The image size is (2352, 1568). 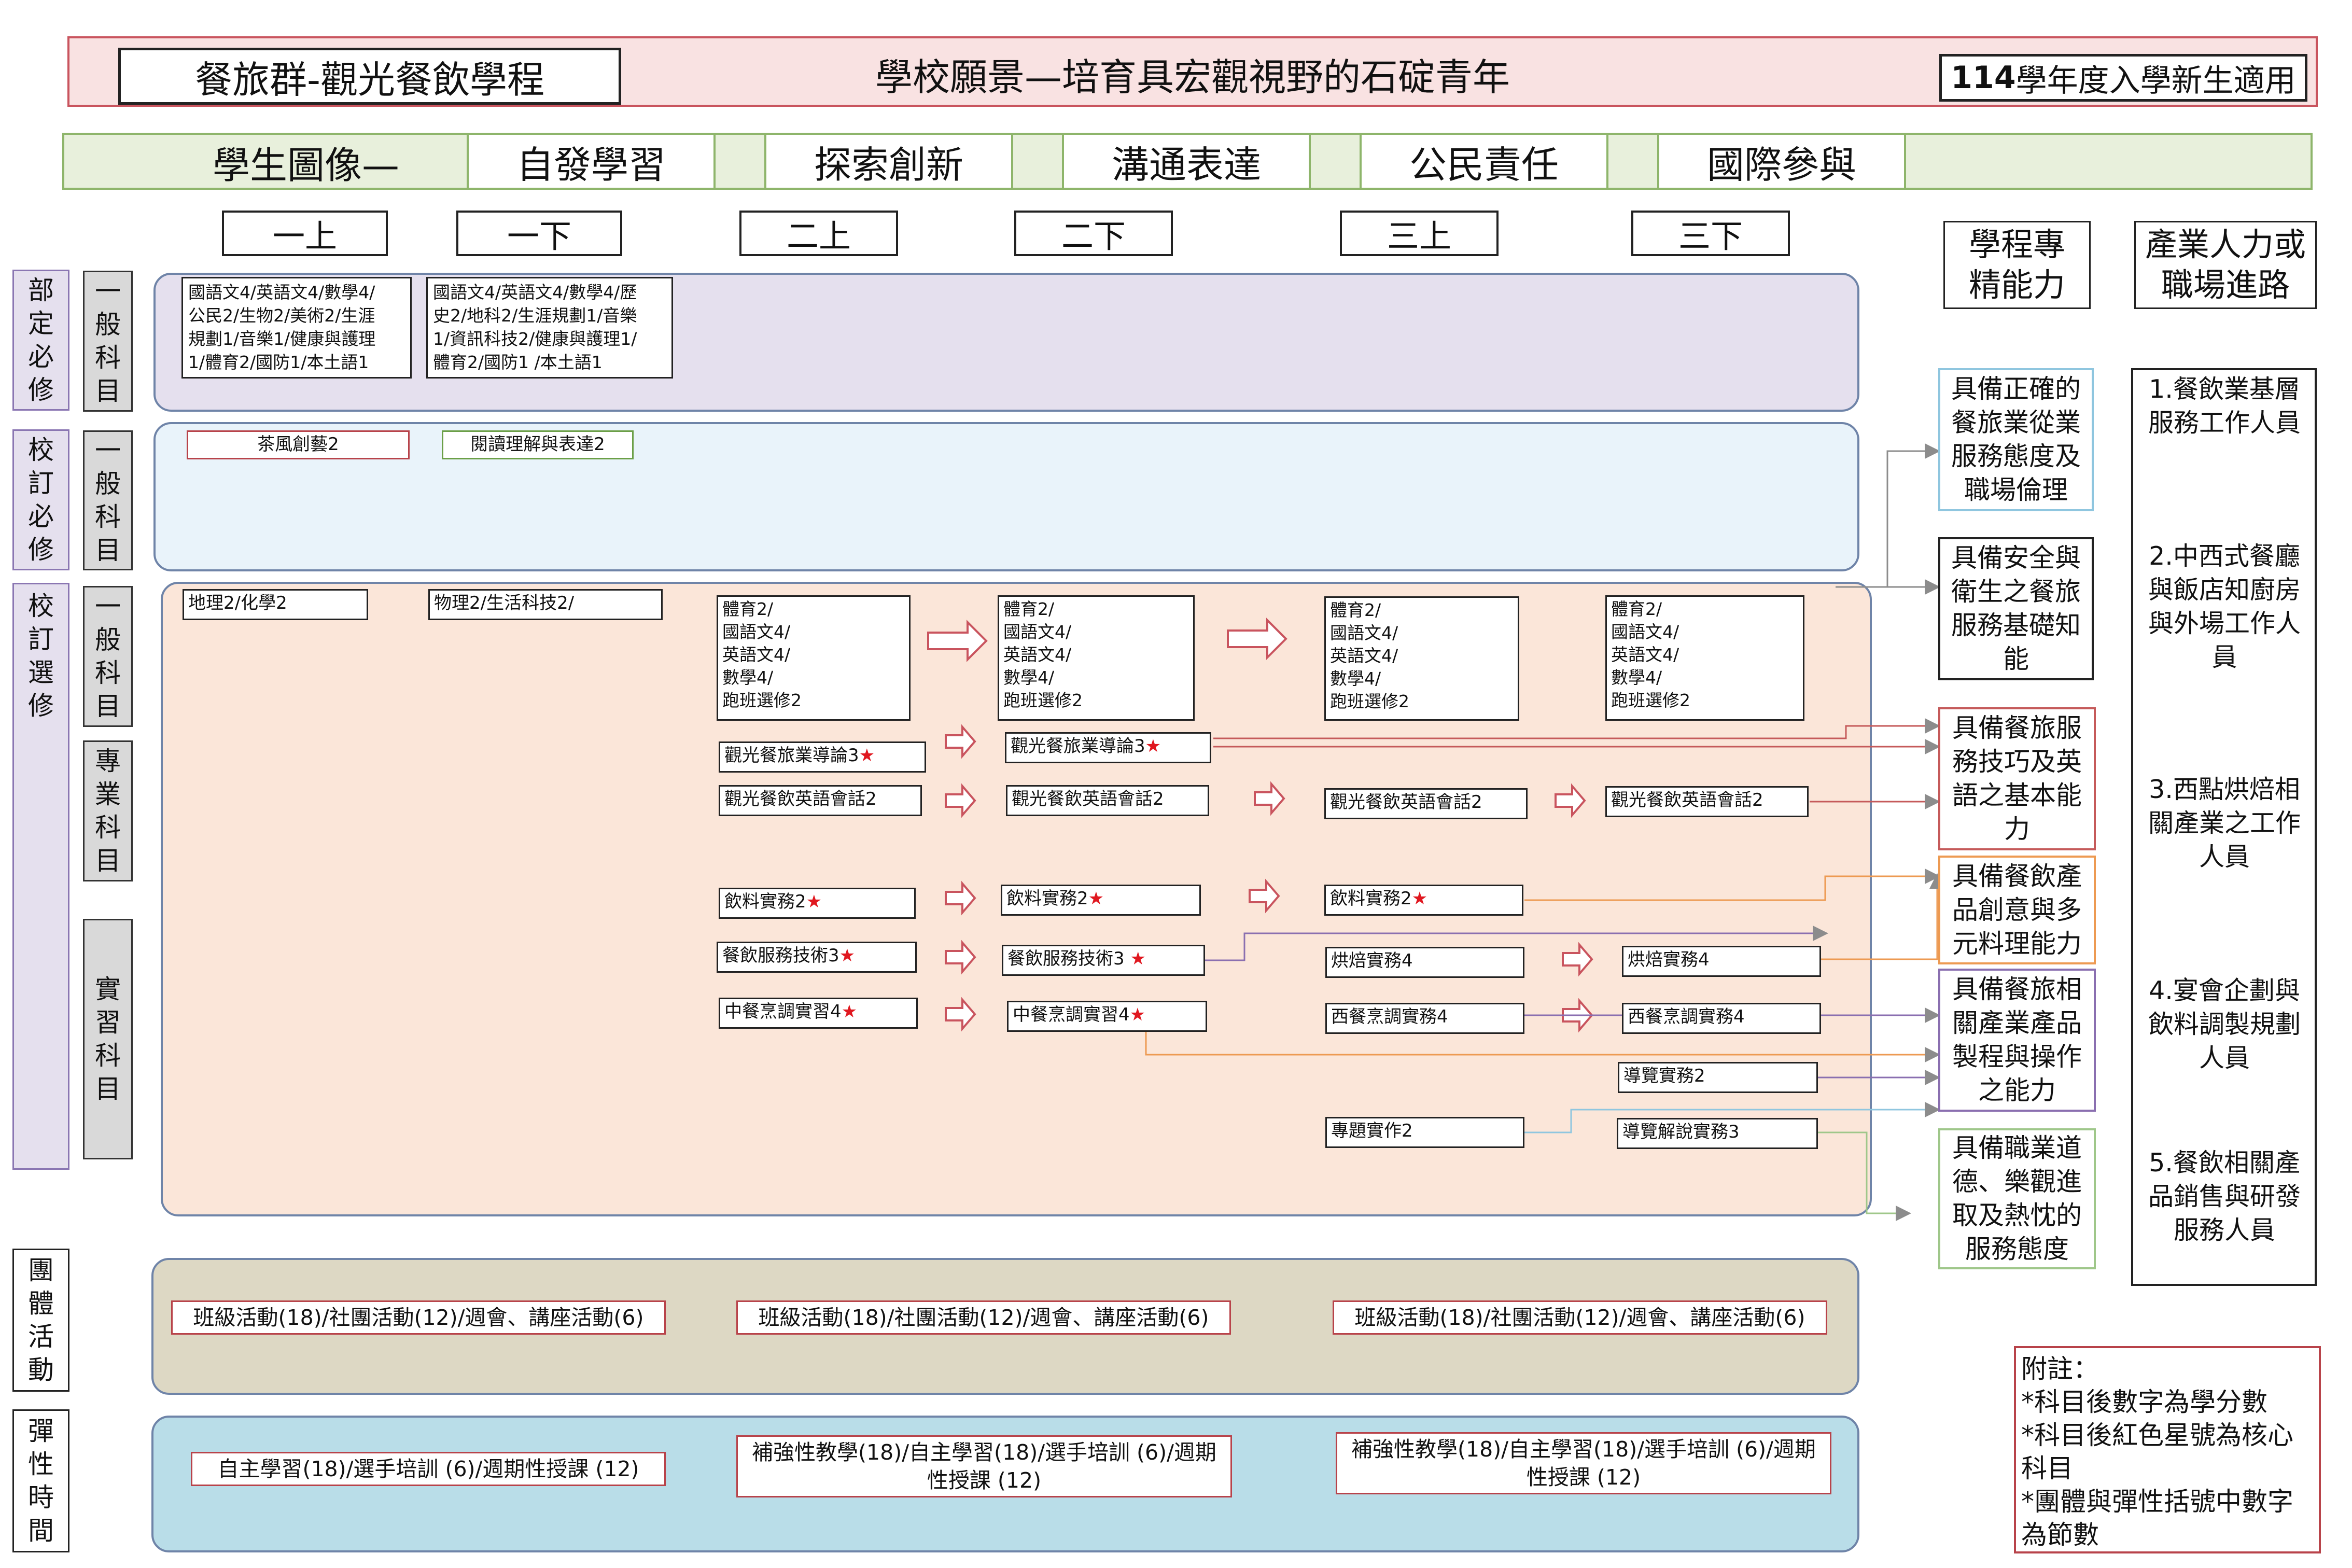 I want to click on course-guide-commentary: 導覽解說實務3, so click(x=1717, y=1133).